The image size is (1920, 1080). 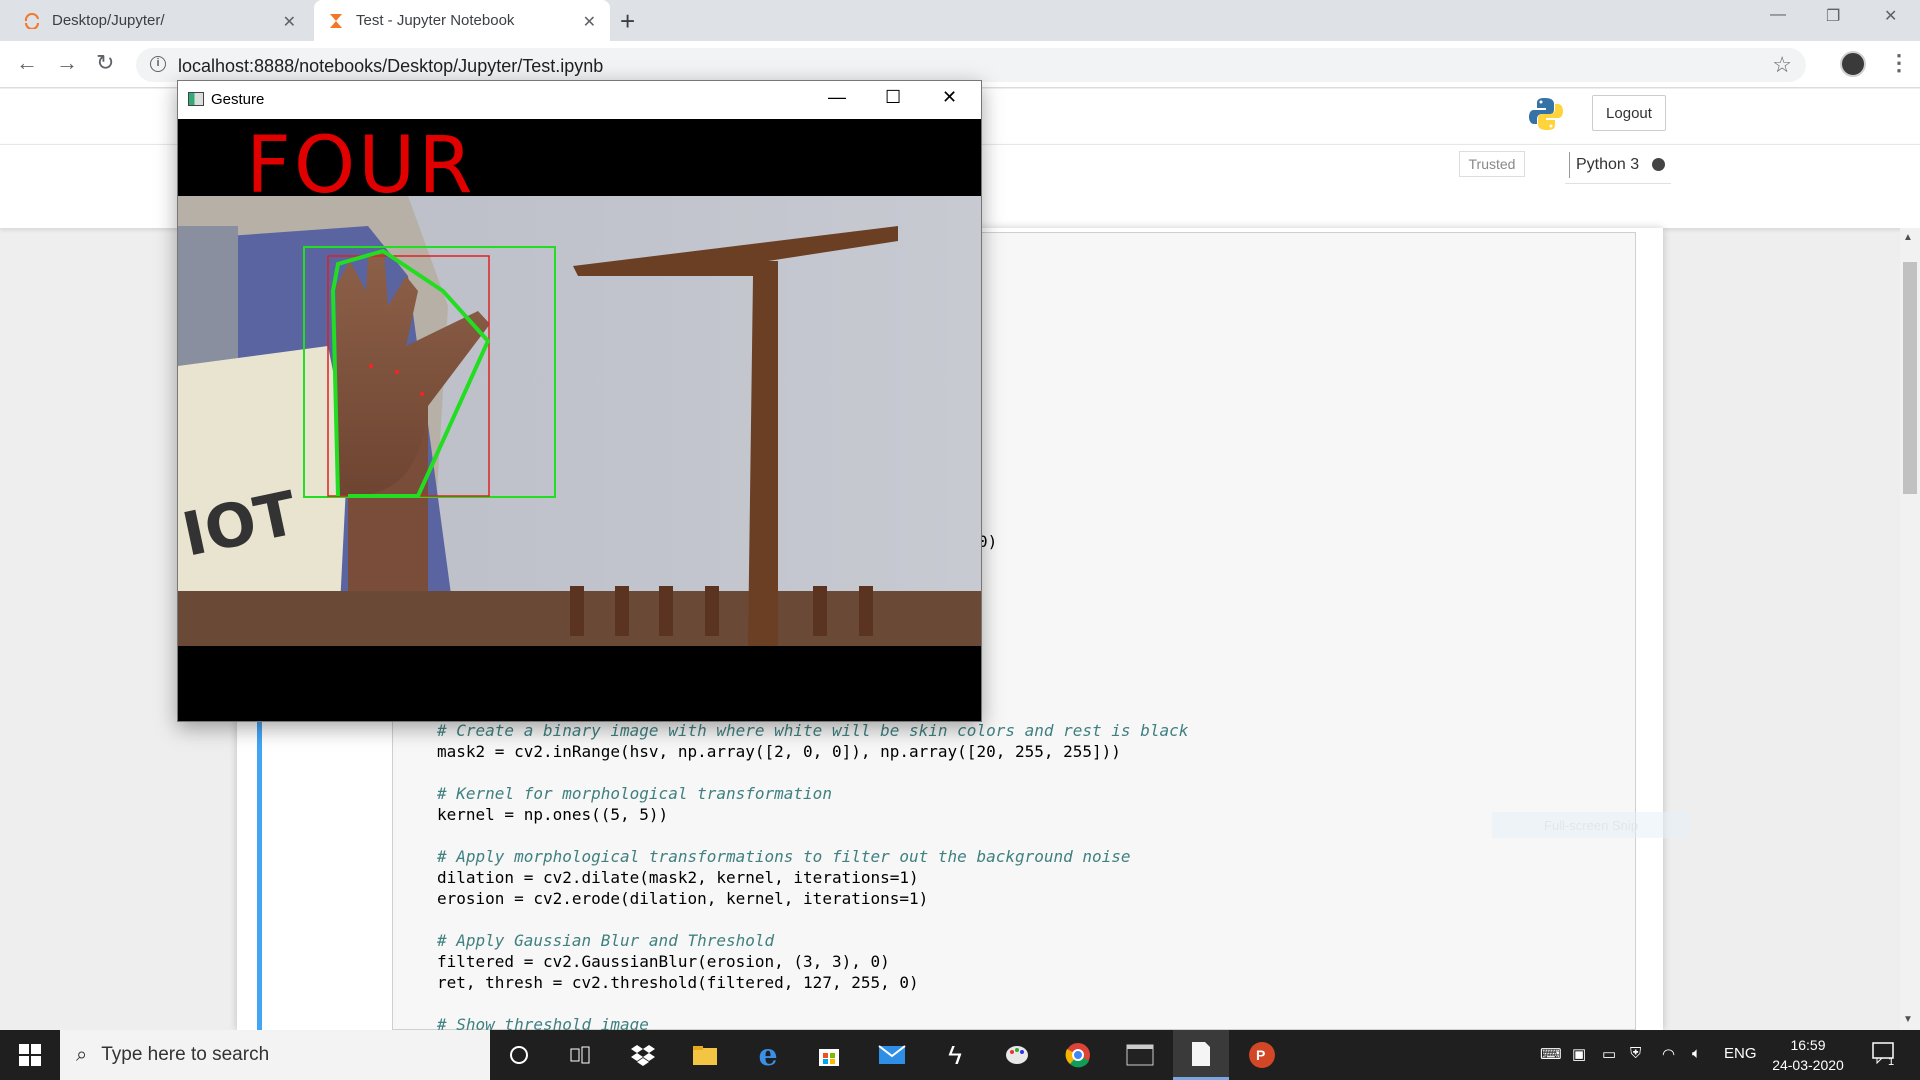 What do you see at coordinates (1899, 63) in the screenshot?
I see `browser-menu-icon: ⋮` at bounding box center [1899, 63].